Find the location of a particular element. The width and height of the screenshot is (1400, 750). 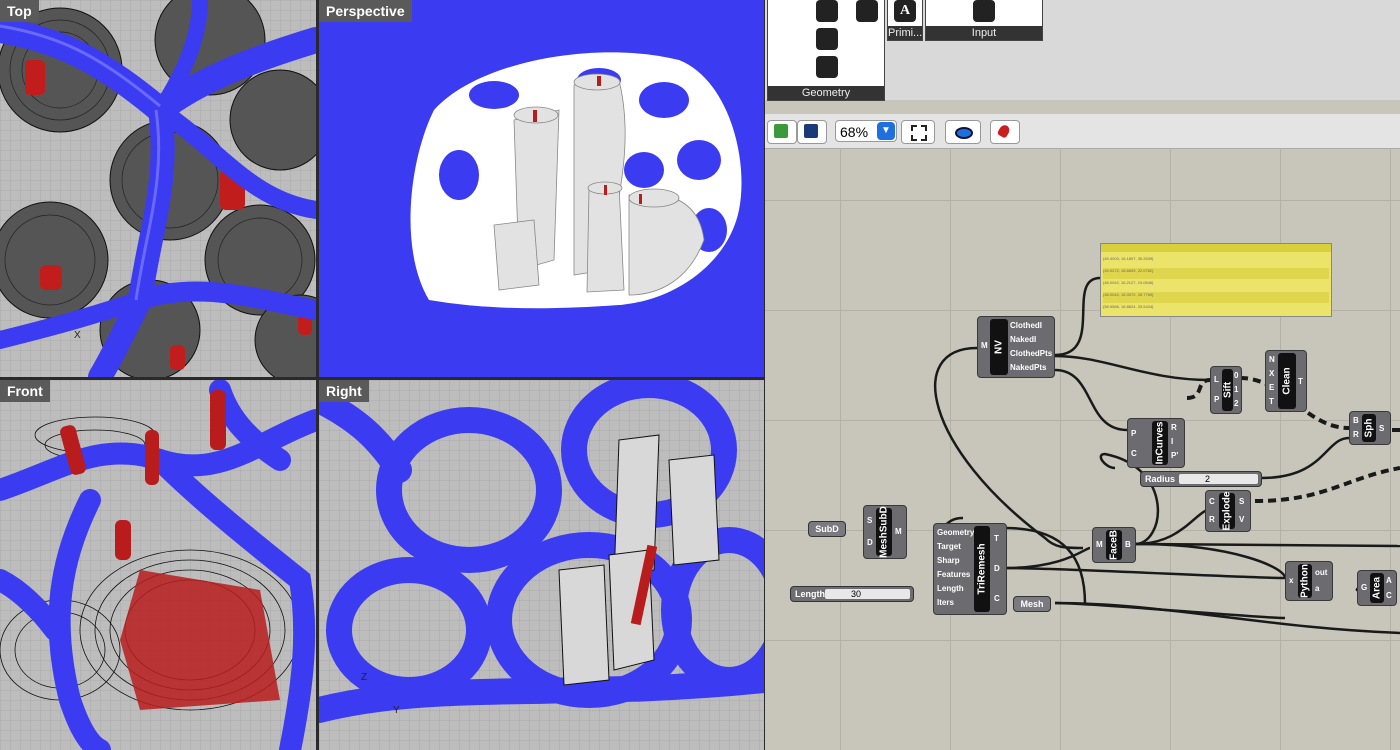

preview-eye-icon is located at coordinates (963, 132).